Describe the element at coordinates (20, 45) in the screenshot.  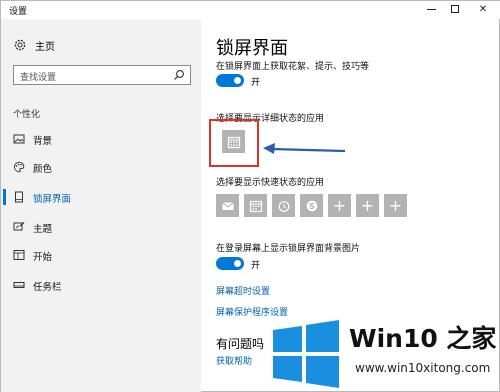
I see `gear-icon` at that location.